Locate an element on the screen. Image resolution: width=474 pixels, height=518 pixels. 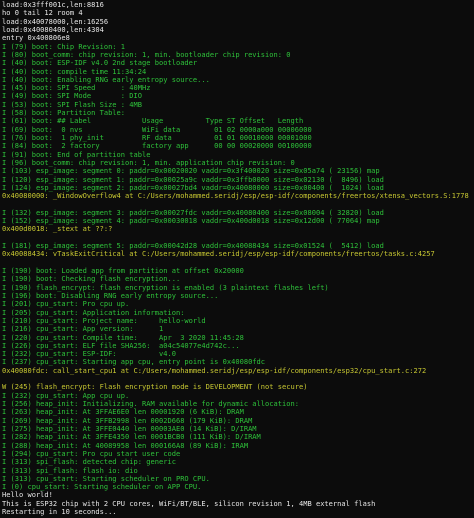
terminal-line: I (201) cpu_start: Pro cpu up. is located at coordinates (66, 304).